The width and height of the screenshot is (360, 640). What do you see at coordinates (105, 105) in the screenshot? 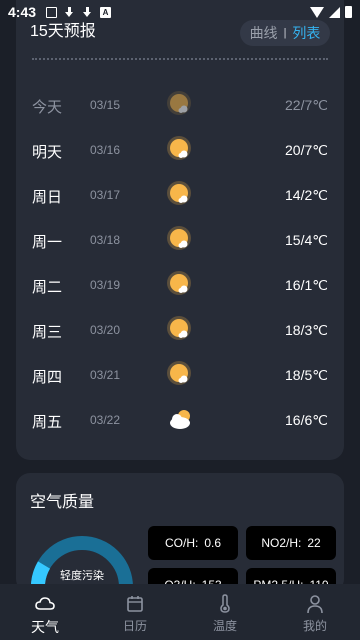
I see `day-date: 03/15` at bounding box center [105, 105].